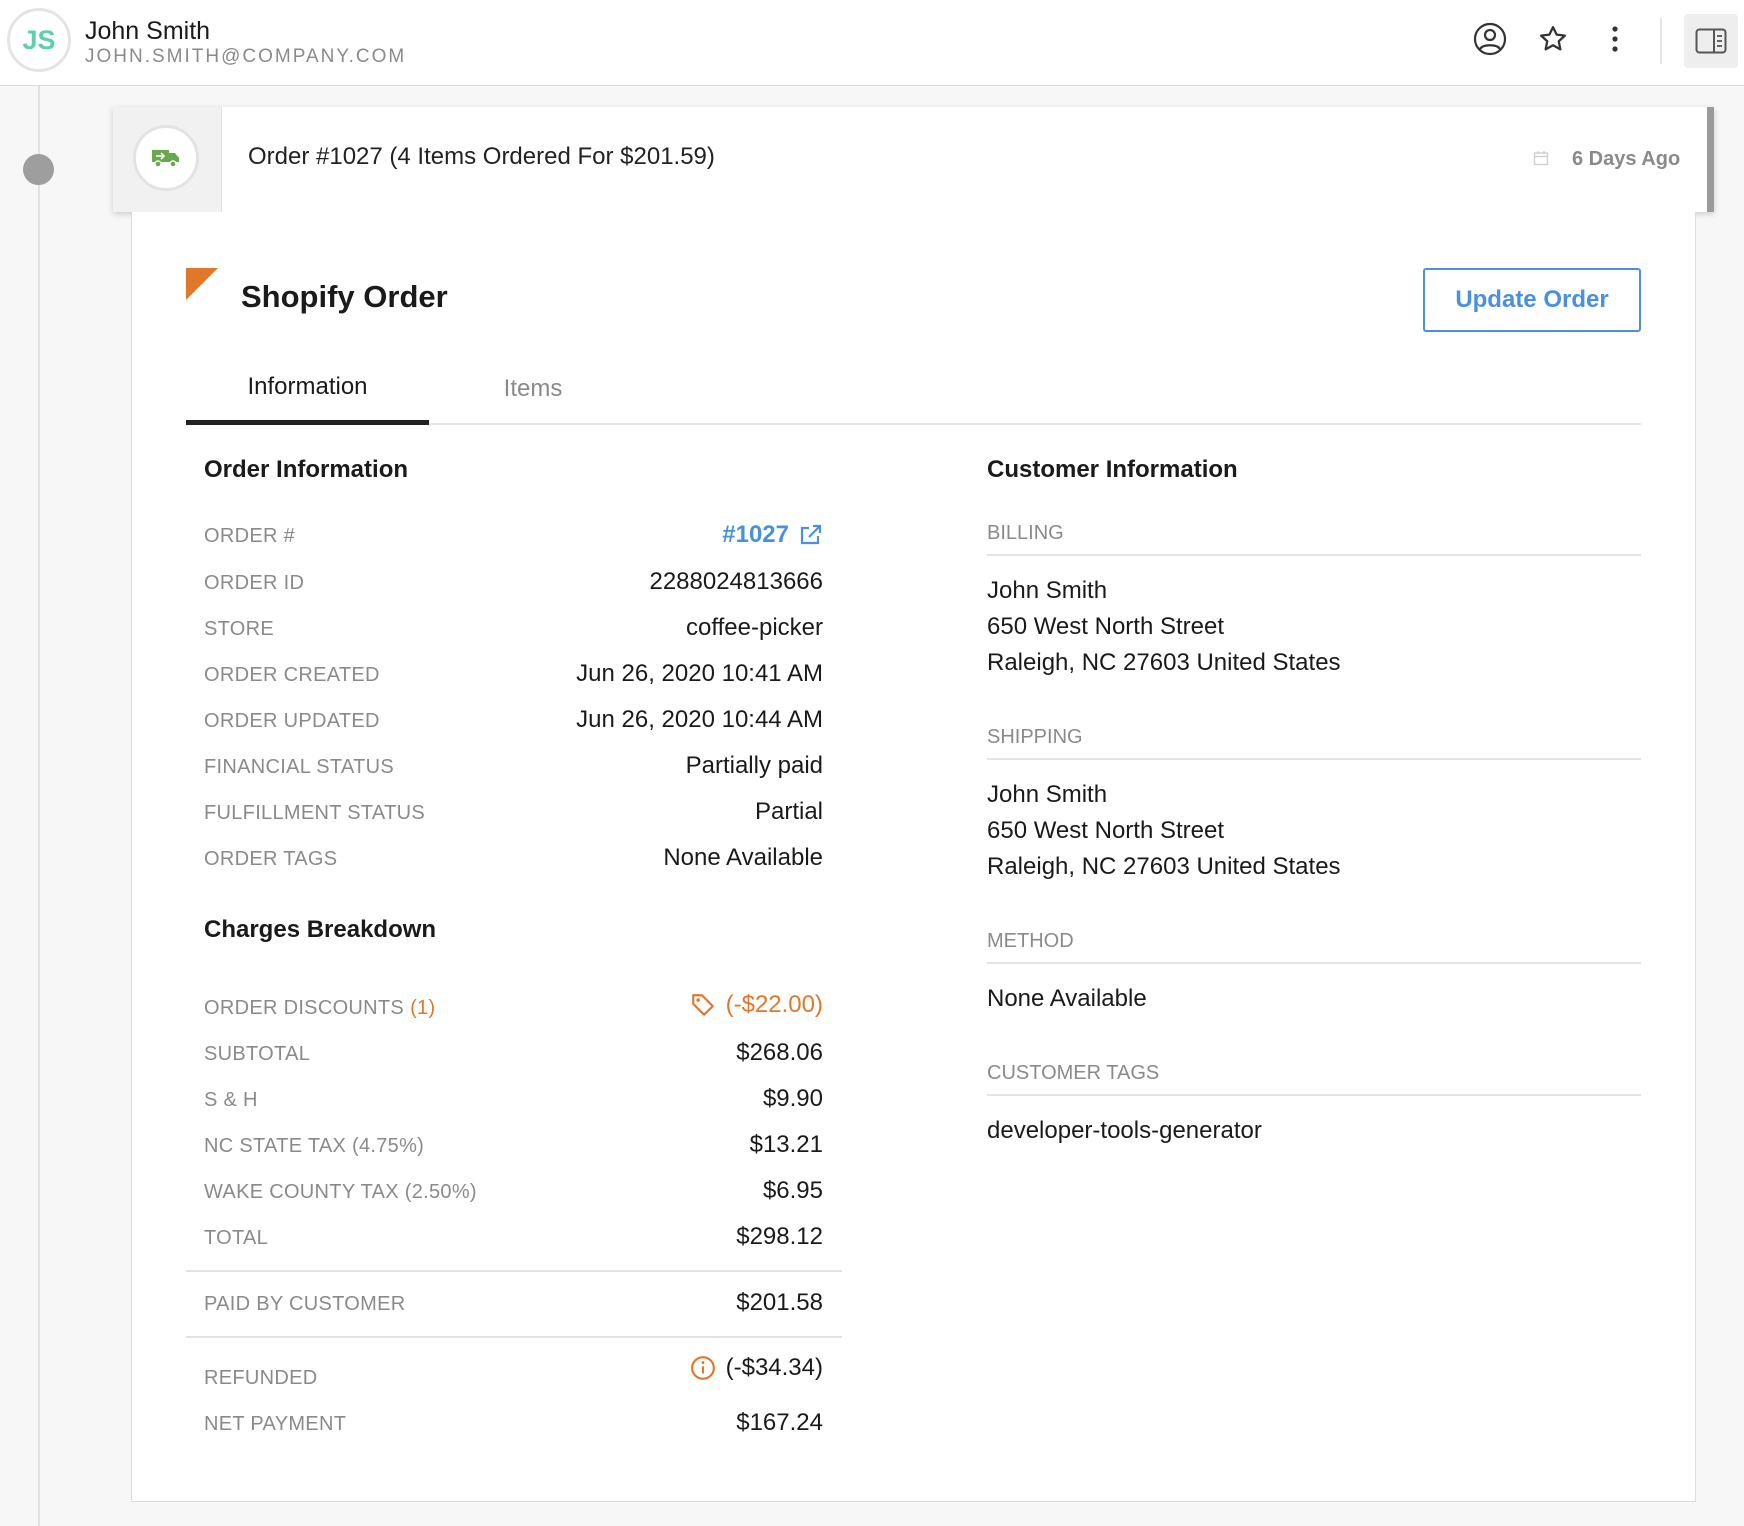  I want to click on panel-toggle-icon, so click(1711, 41).